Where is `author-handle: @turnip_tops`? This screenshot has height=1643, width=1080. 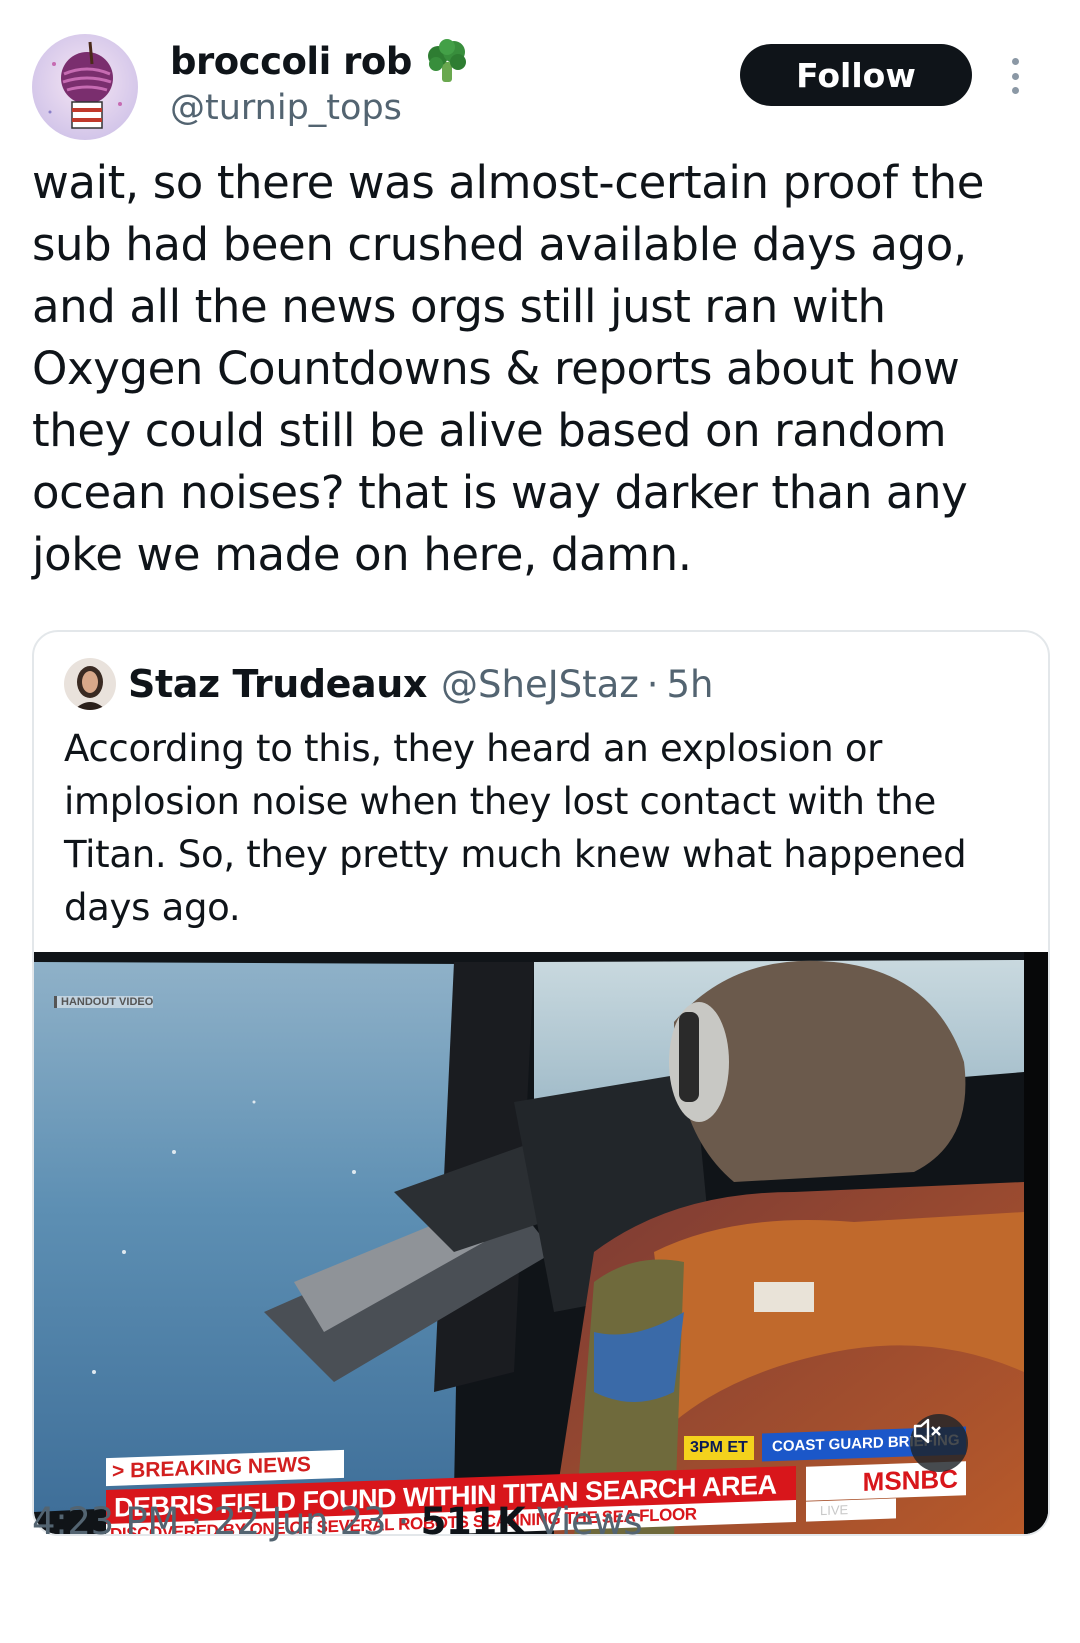 author-handle: @turnip_tops is located at coordinates (286, 108).